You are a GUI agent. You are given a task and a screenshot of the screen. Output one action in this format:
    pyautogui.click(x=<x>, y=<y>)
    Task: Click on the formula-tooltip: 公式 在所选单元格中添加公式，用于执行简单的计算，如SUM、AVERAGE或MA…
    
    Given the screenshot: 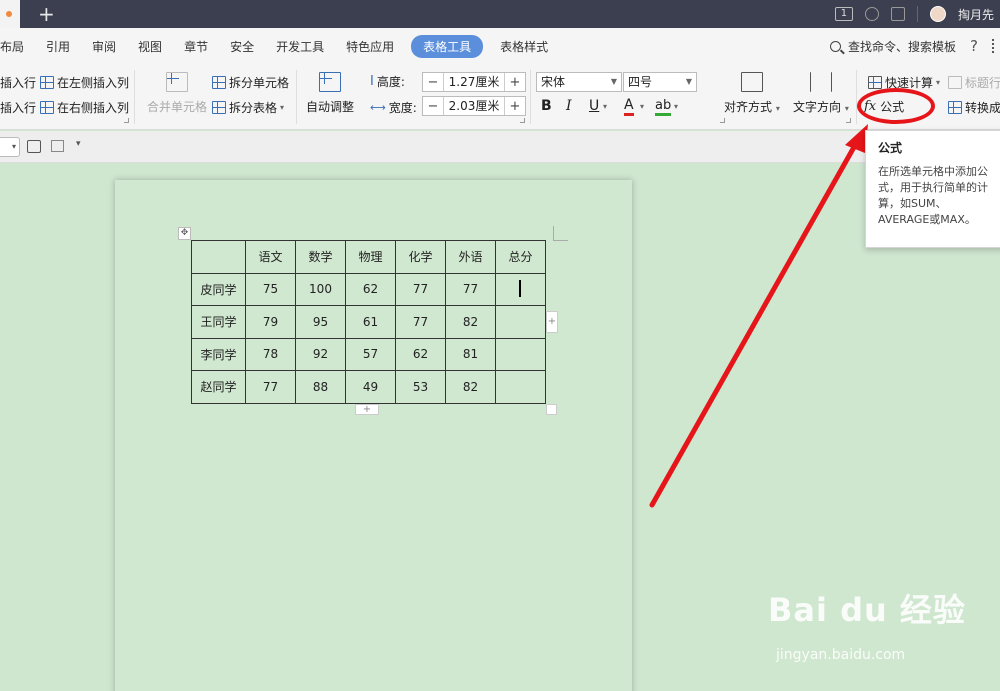 What is the action you would take?
    pyautogui.click(x=932, y=189)
    